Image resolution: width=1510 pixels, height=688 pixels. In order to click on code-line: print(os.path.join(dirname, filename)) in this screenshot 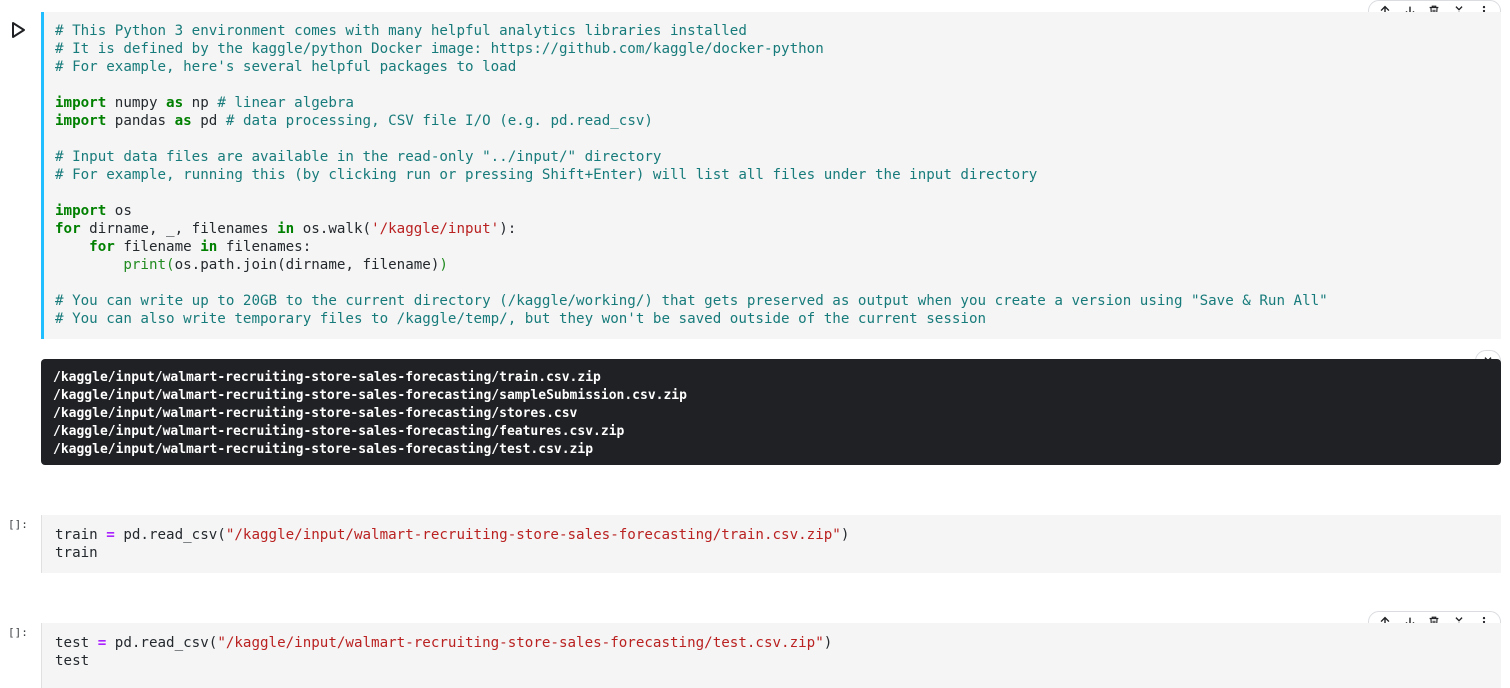, I will do `click(285, 265)`.